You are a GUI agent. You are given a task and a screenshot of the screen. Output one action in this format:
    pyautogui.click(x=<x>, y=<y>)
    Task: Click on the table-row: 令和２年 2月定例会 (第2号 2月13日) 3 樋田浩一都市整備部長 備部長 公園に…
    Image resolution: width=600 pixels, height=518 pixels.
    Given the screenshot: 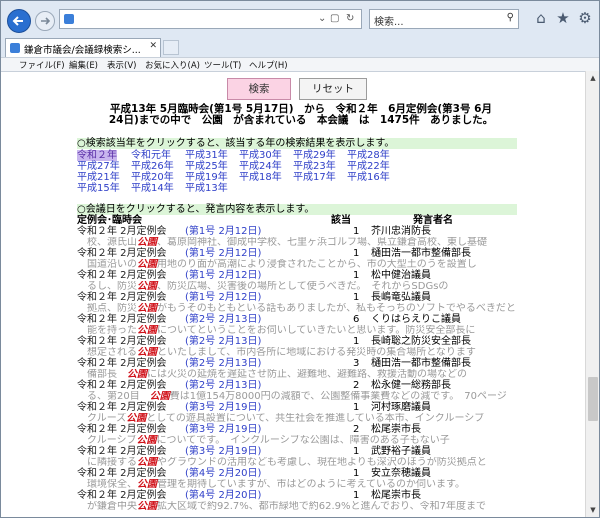 What is the action you would take?
    pyautogui.click(x=327, y=369)
    